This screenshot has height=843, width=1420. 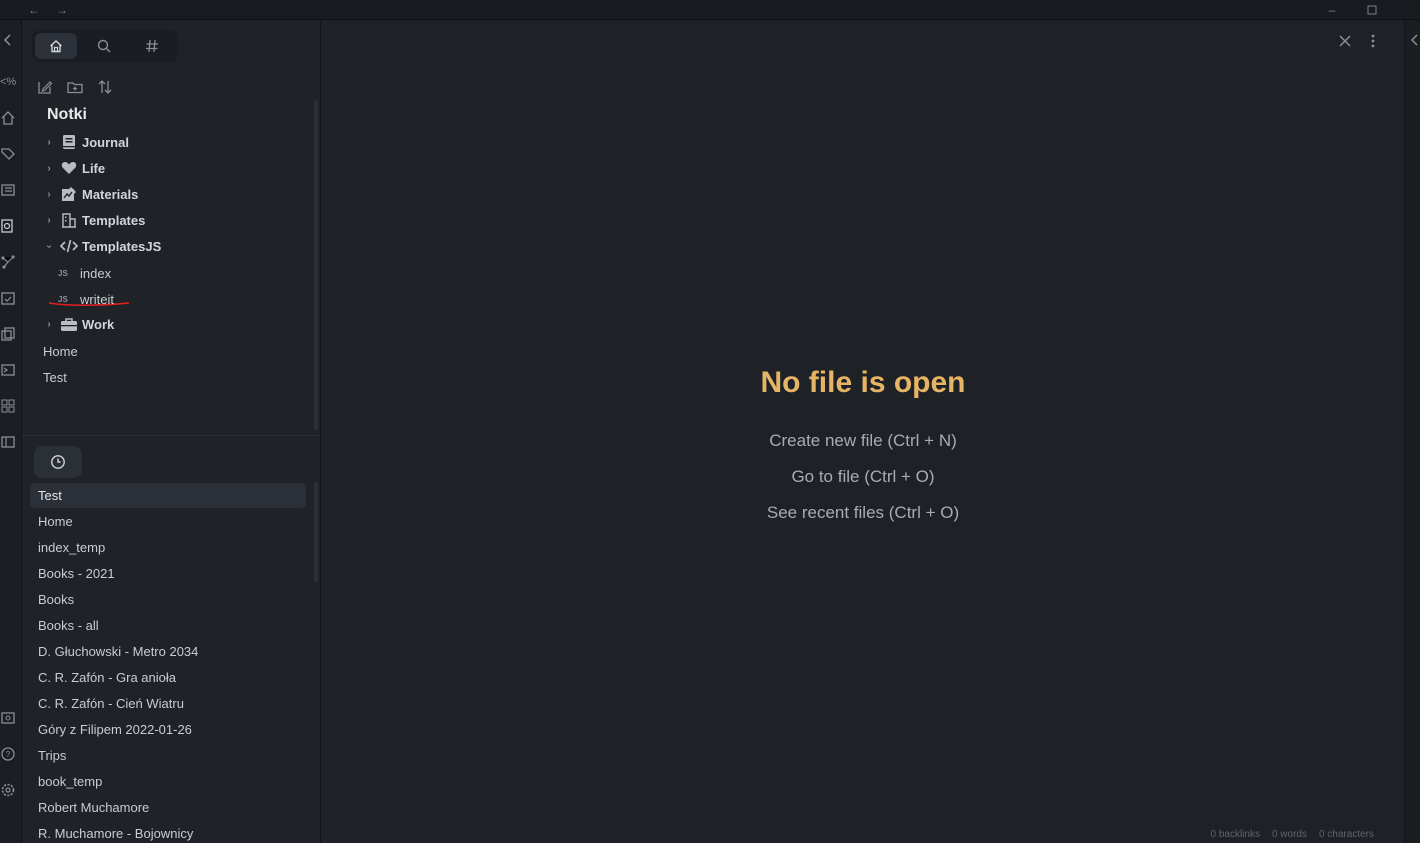 What do you see at coordinates (168, 651) in the screenshot?
I see `recent-item: D. Głuchowski - Metro 2034` at bounding box center [168, 651].